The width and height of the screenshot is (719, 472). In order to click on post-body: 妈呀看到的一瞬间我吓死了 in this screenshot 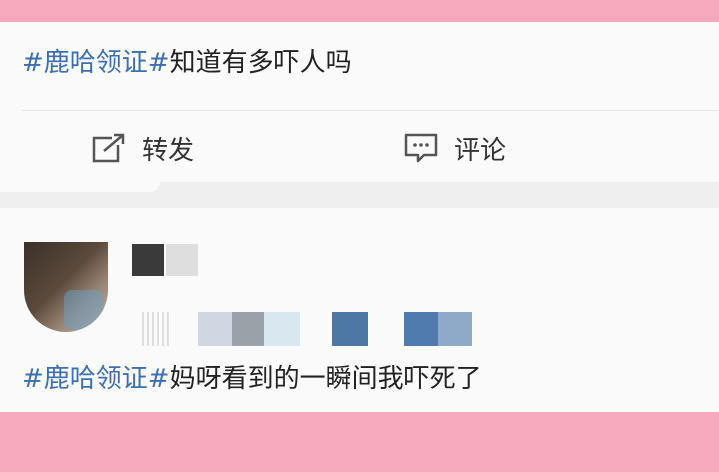, I will do `click(325, 379)`.